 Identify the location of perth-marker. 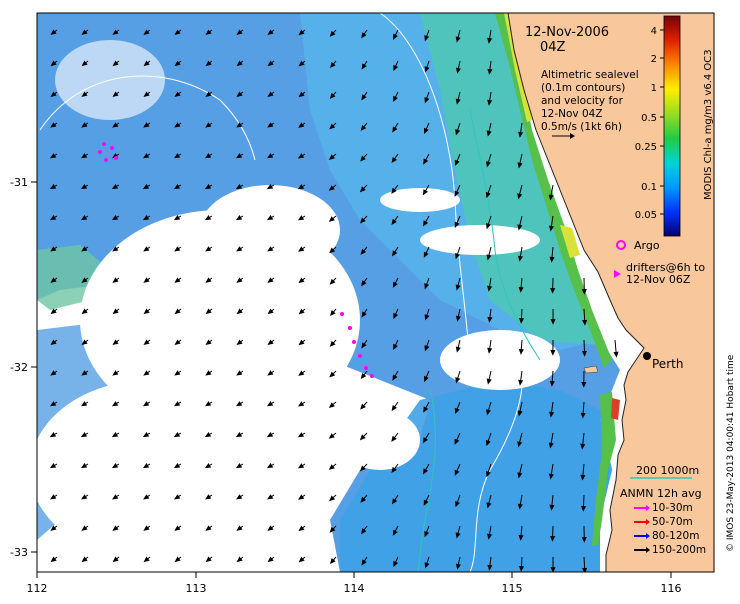
(647, 356).